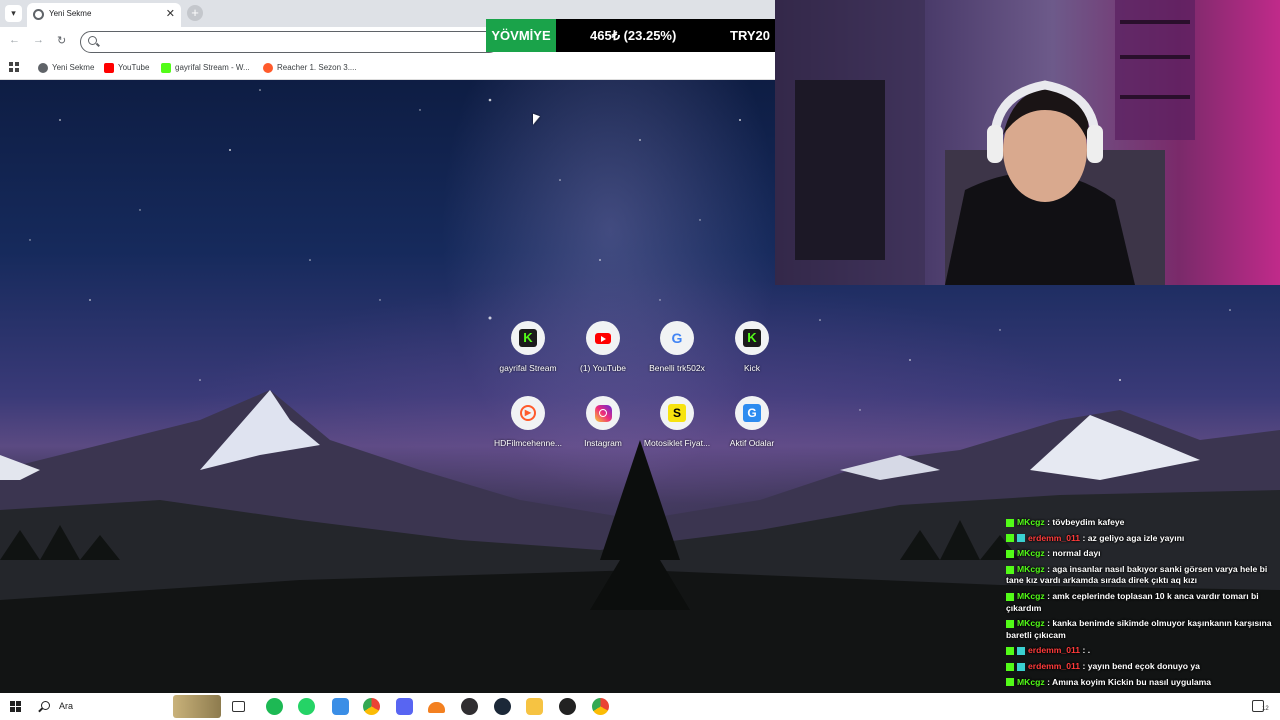 This screenshot has width=1280, height=720. Describe the element at coordinates (126, 68) in the screenshot. I see `bookmark-item: YouTube` at that location.